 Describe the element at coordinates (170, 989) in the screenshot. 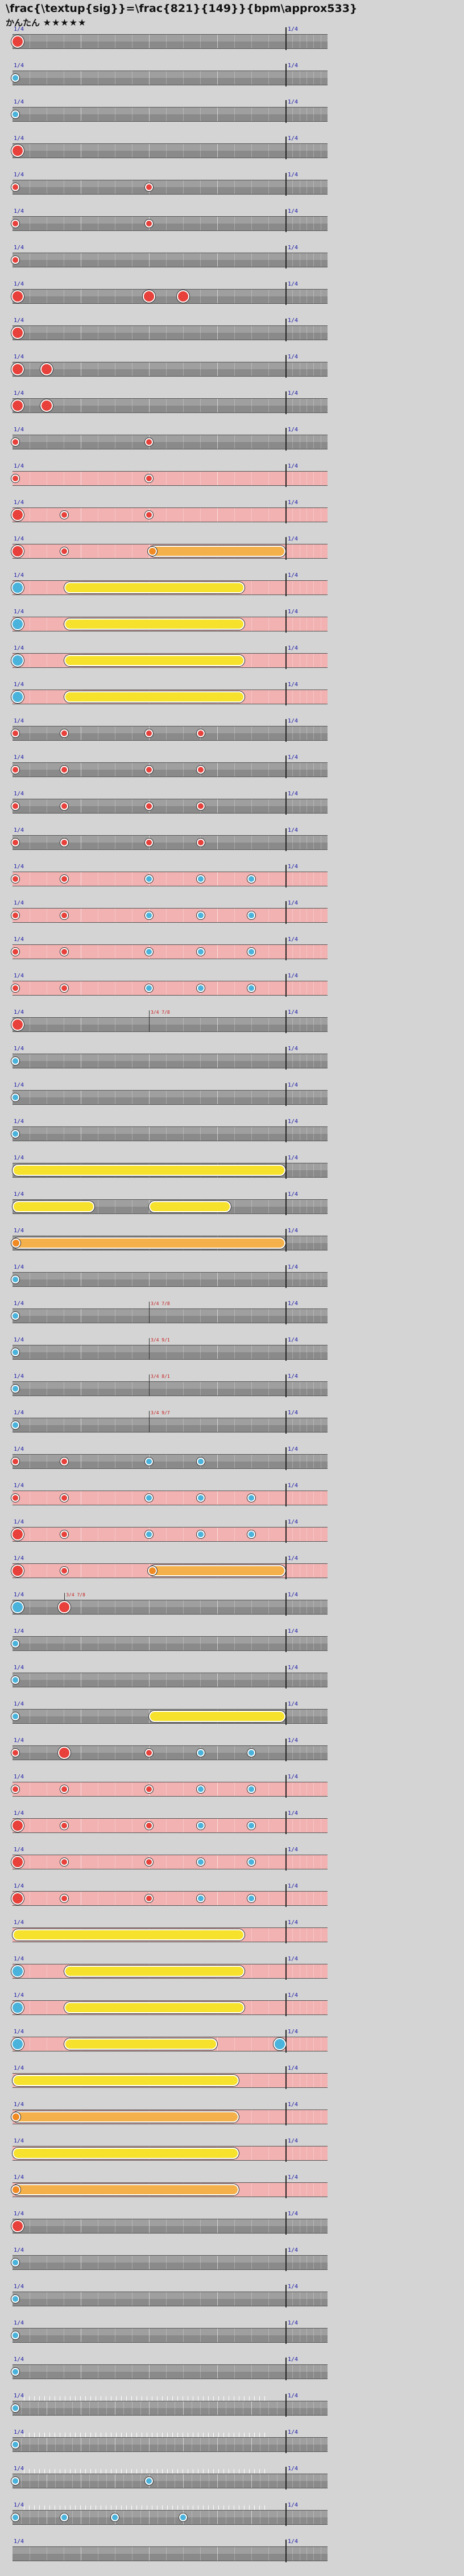

I see `gogo-lane` at that location.